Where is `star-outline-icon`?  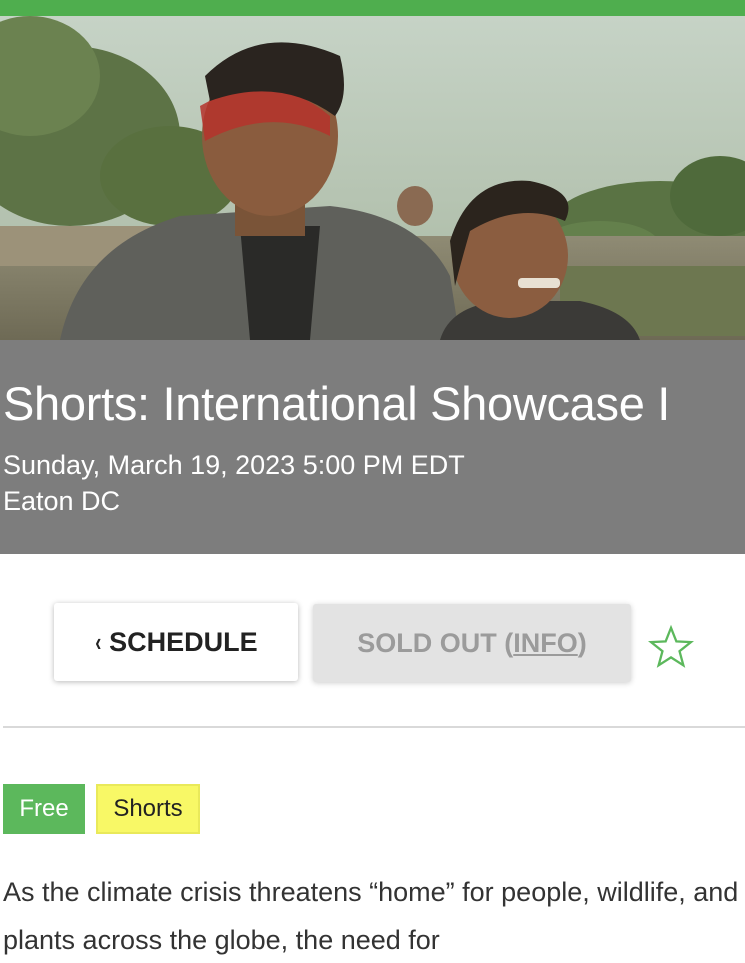 star-outline-icon is located at coordinates (671, 647).